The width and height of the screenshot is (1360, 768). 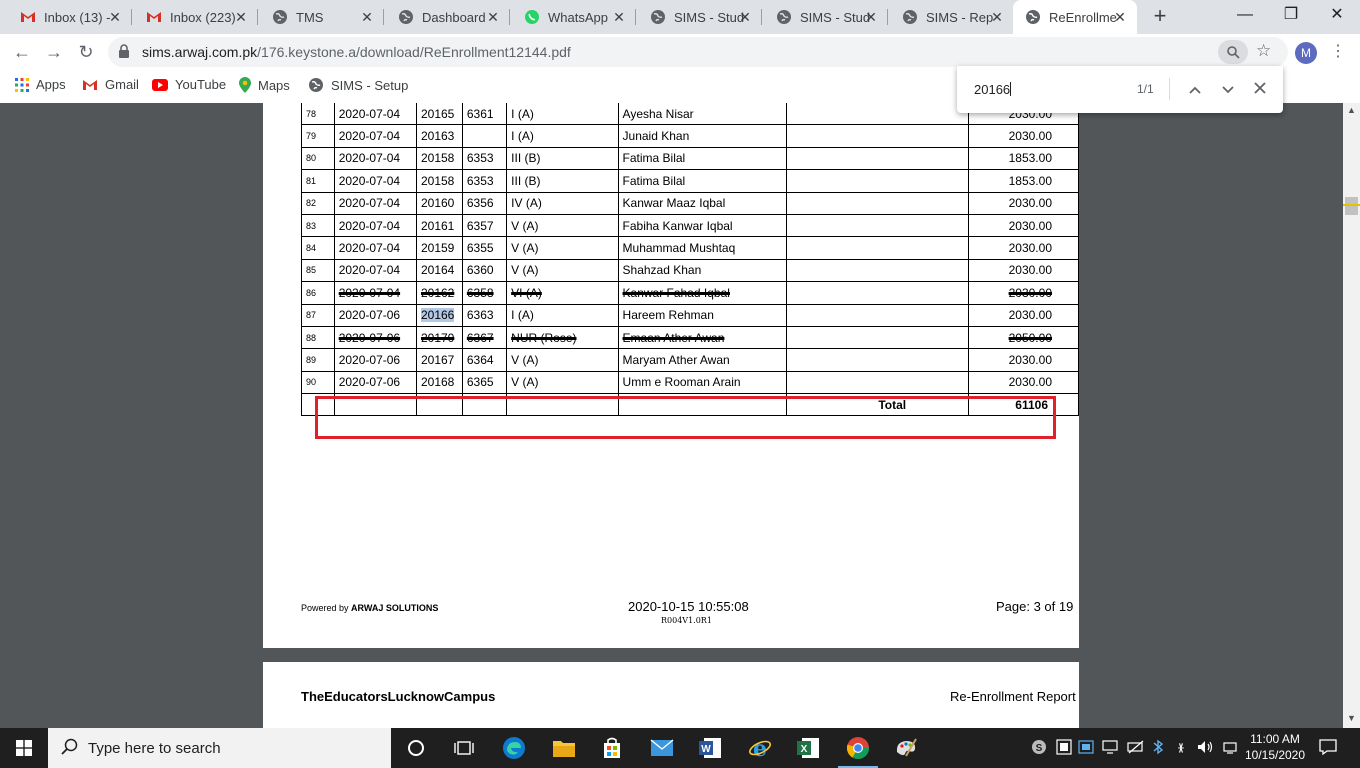 I want to click on row-reg-no: 20163, so click(x=439, y=136).